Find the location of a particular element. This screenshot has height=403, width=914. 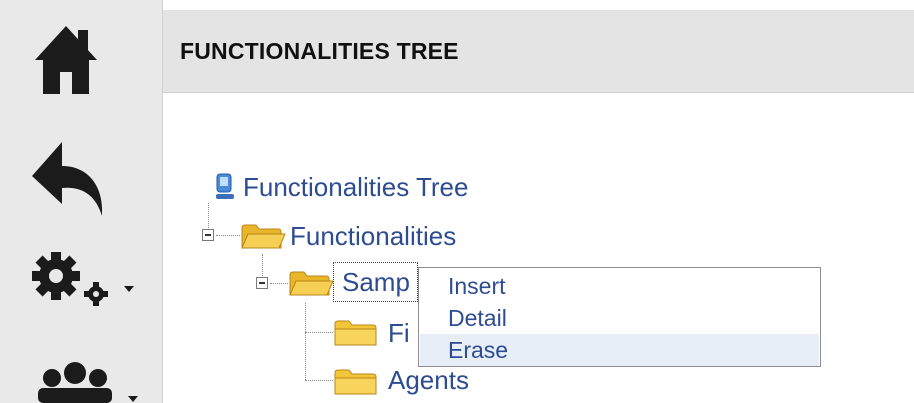

selected-tree-node: Samp is located at coordinates (375, 282).